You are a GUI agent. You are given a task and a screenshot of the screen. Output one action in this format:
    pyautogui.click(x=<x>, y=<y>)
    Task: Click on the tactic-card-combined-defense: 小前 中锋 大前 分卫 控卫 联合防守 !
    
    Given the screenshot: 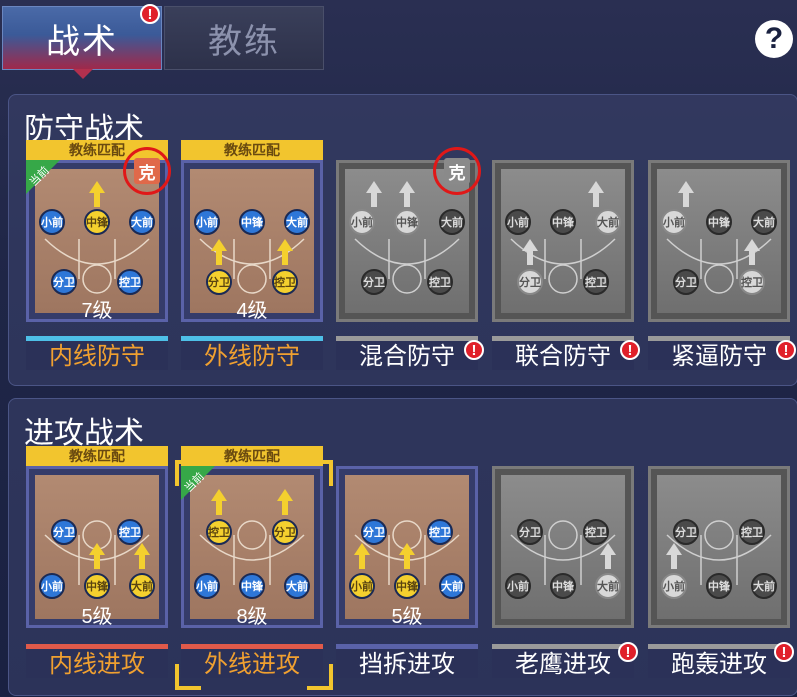 What is the action you would take?
    pyautogui.click(x=566, y=260)
    